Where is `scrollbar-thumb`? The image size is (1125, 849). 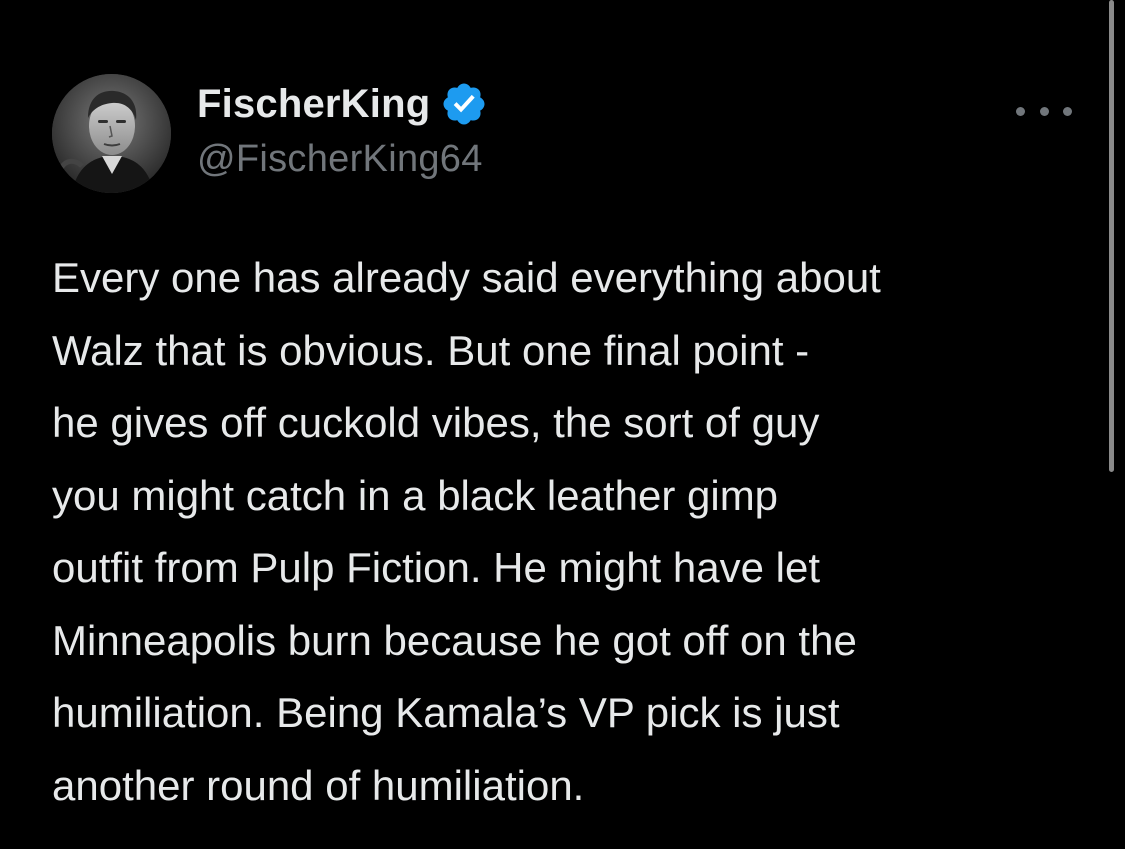
scrollbar-thumb is located at coordinates (1111, 236).